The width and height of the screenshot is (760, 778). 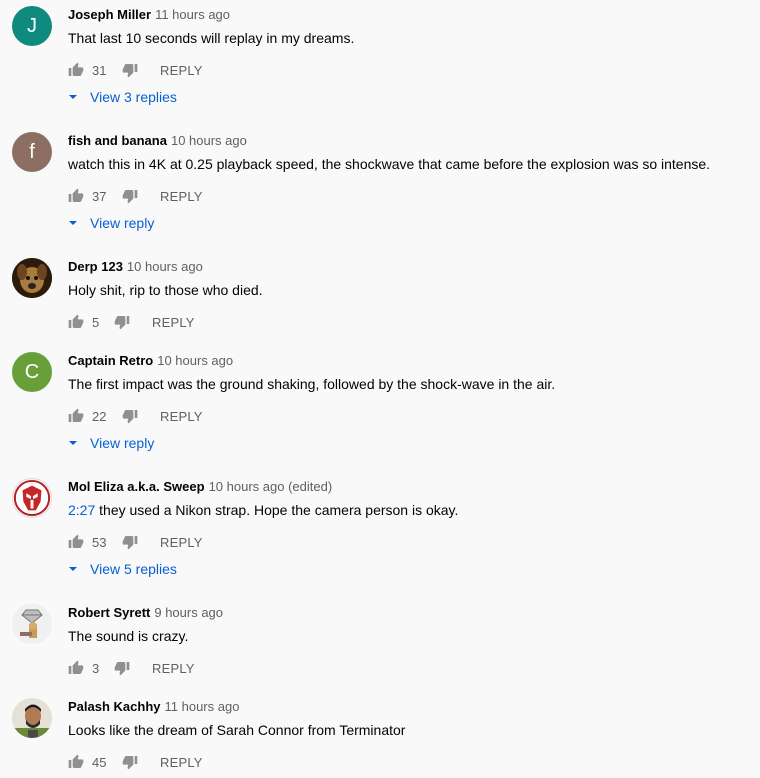 What do you see at coordinates (32, 278) in the screenshot?
I see `dog-photo-avatar` at bounding box center [32, 278].